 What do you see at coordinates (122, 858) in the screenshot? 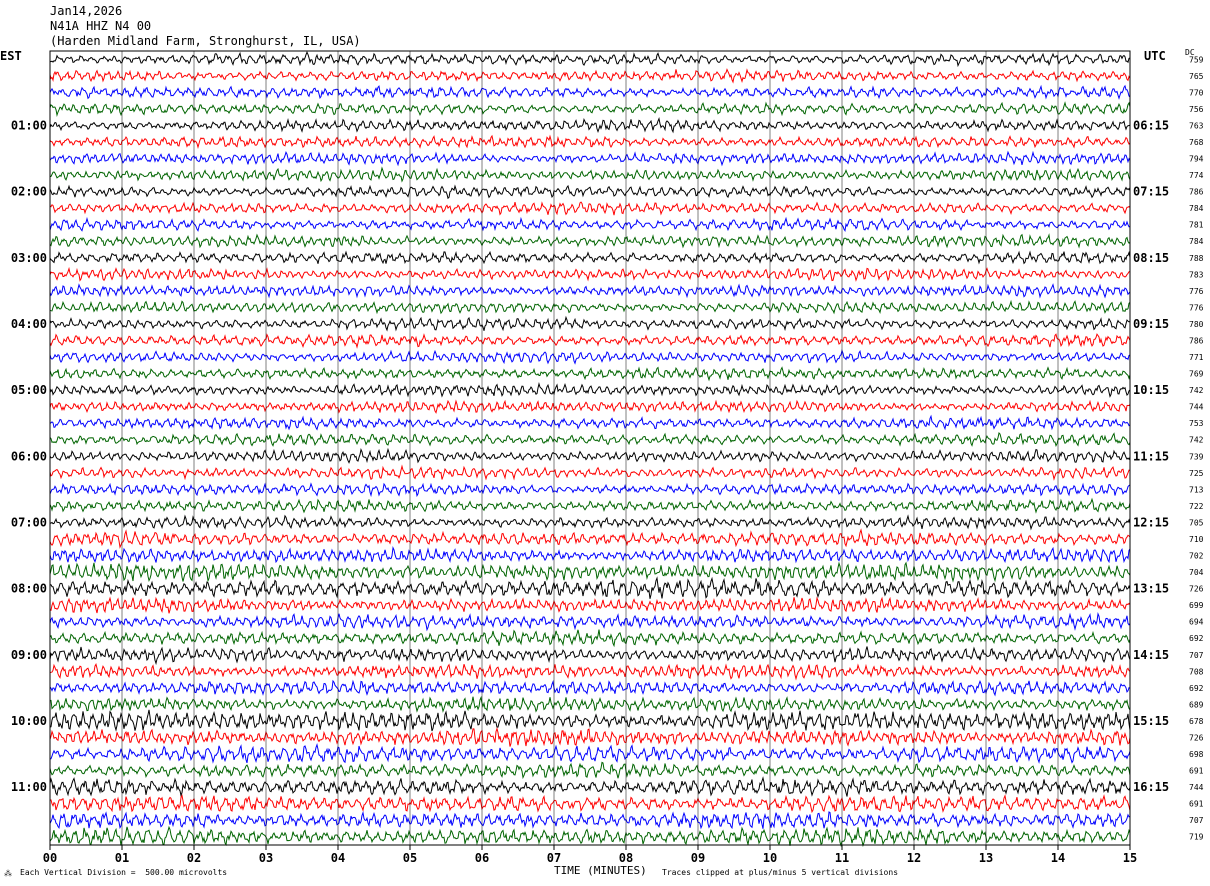
I see `x-tick-label-1: 01` at bounding box center [122, 858].